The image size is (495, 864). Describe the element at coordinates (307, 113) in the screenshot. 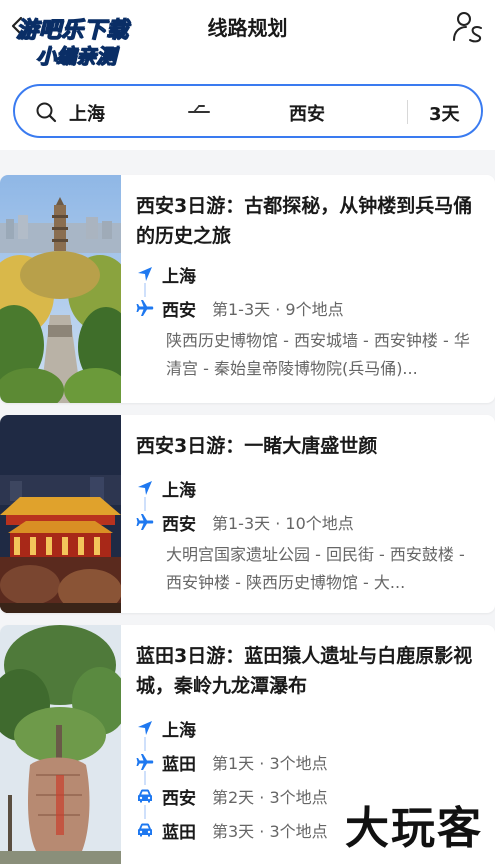

I see `to-city-field: 西安` at that location.